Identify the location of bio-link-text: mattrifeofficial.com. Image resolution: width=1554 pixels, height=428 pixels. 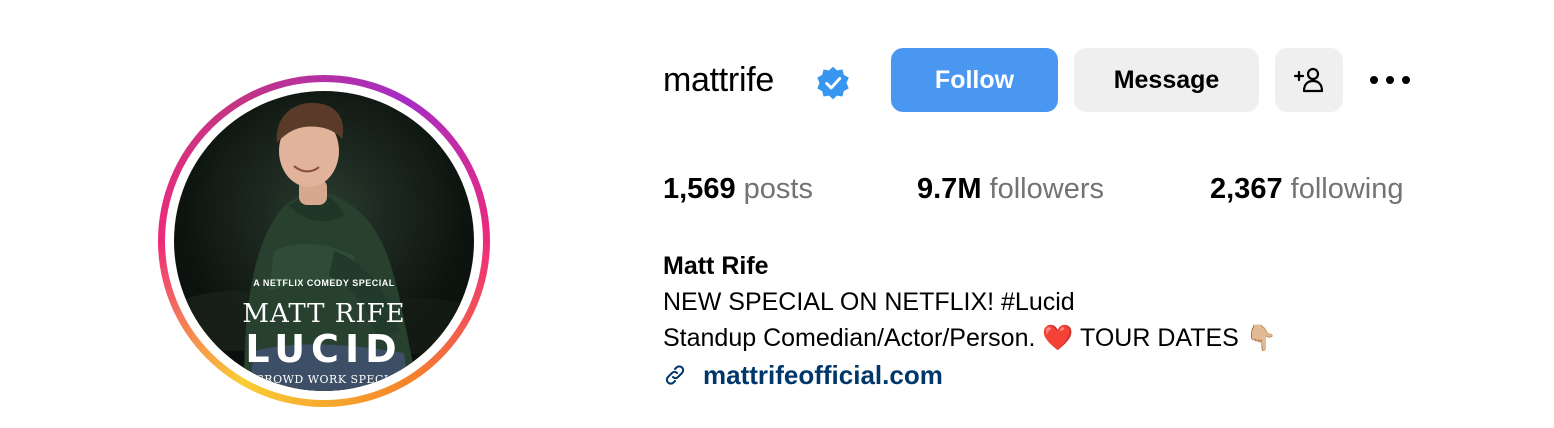
(823, 375).